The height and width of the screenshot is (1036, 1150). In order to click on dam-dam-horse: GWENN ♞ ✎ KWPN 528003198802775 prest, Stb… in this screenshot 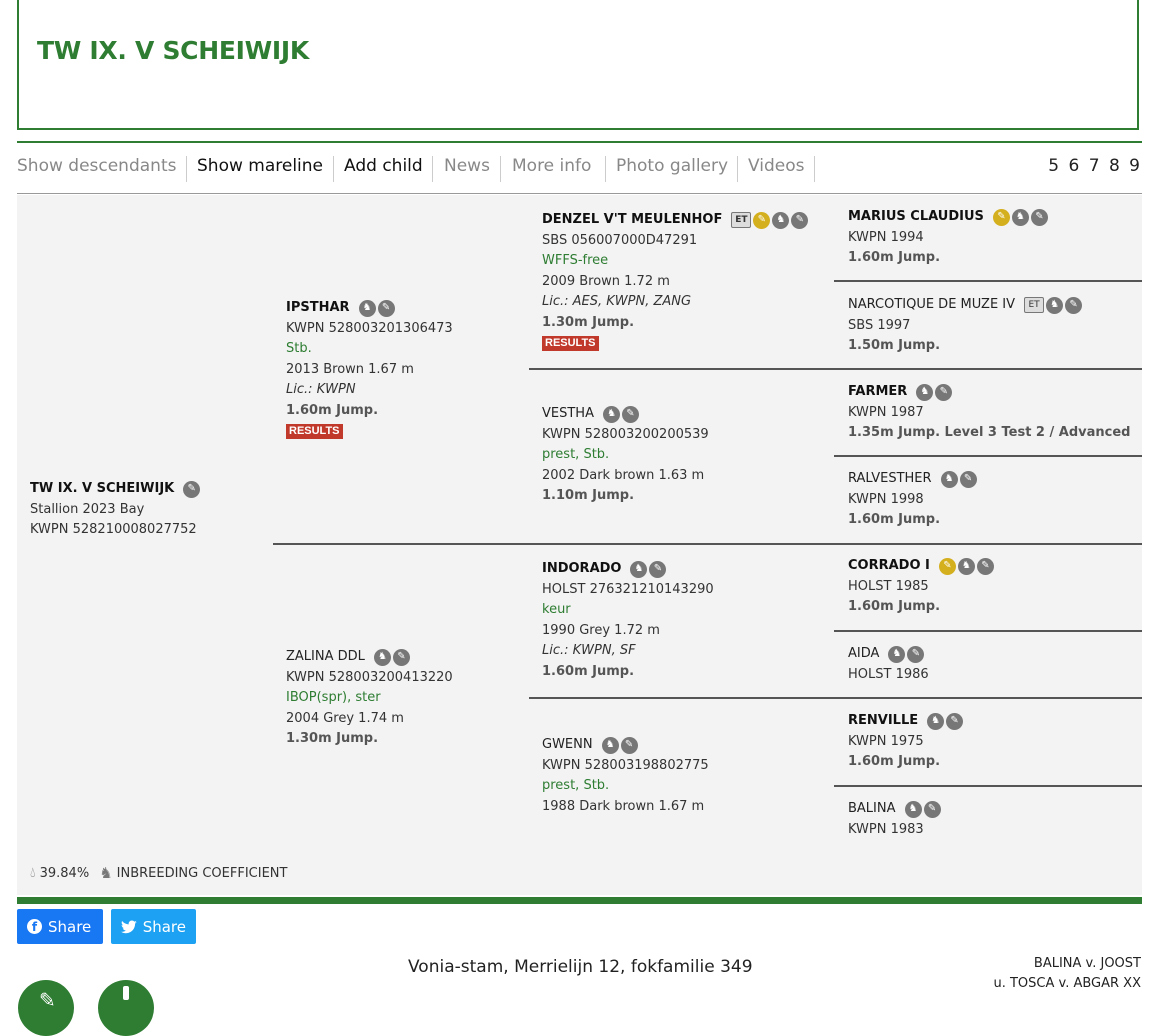, I will do `click(625, 776)`.